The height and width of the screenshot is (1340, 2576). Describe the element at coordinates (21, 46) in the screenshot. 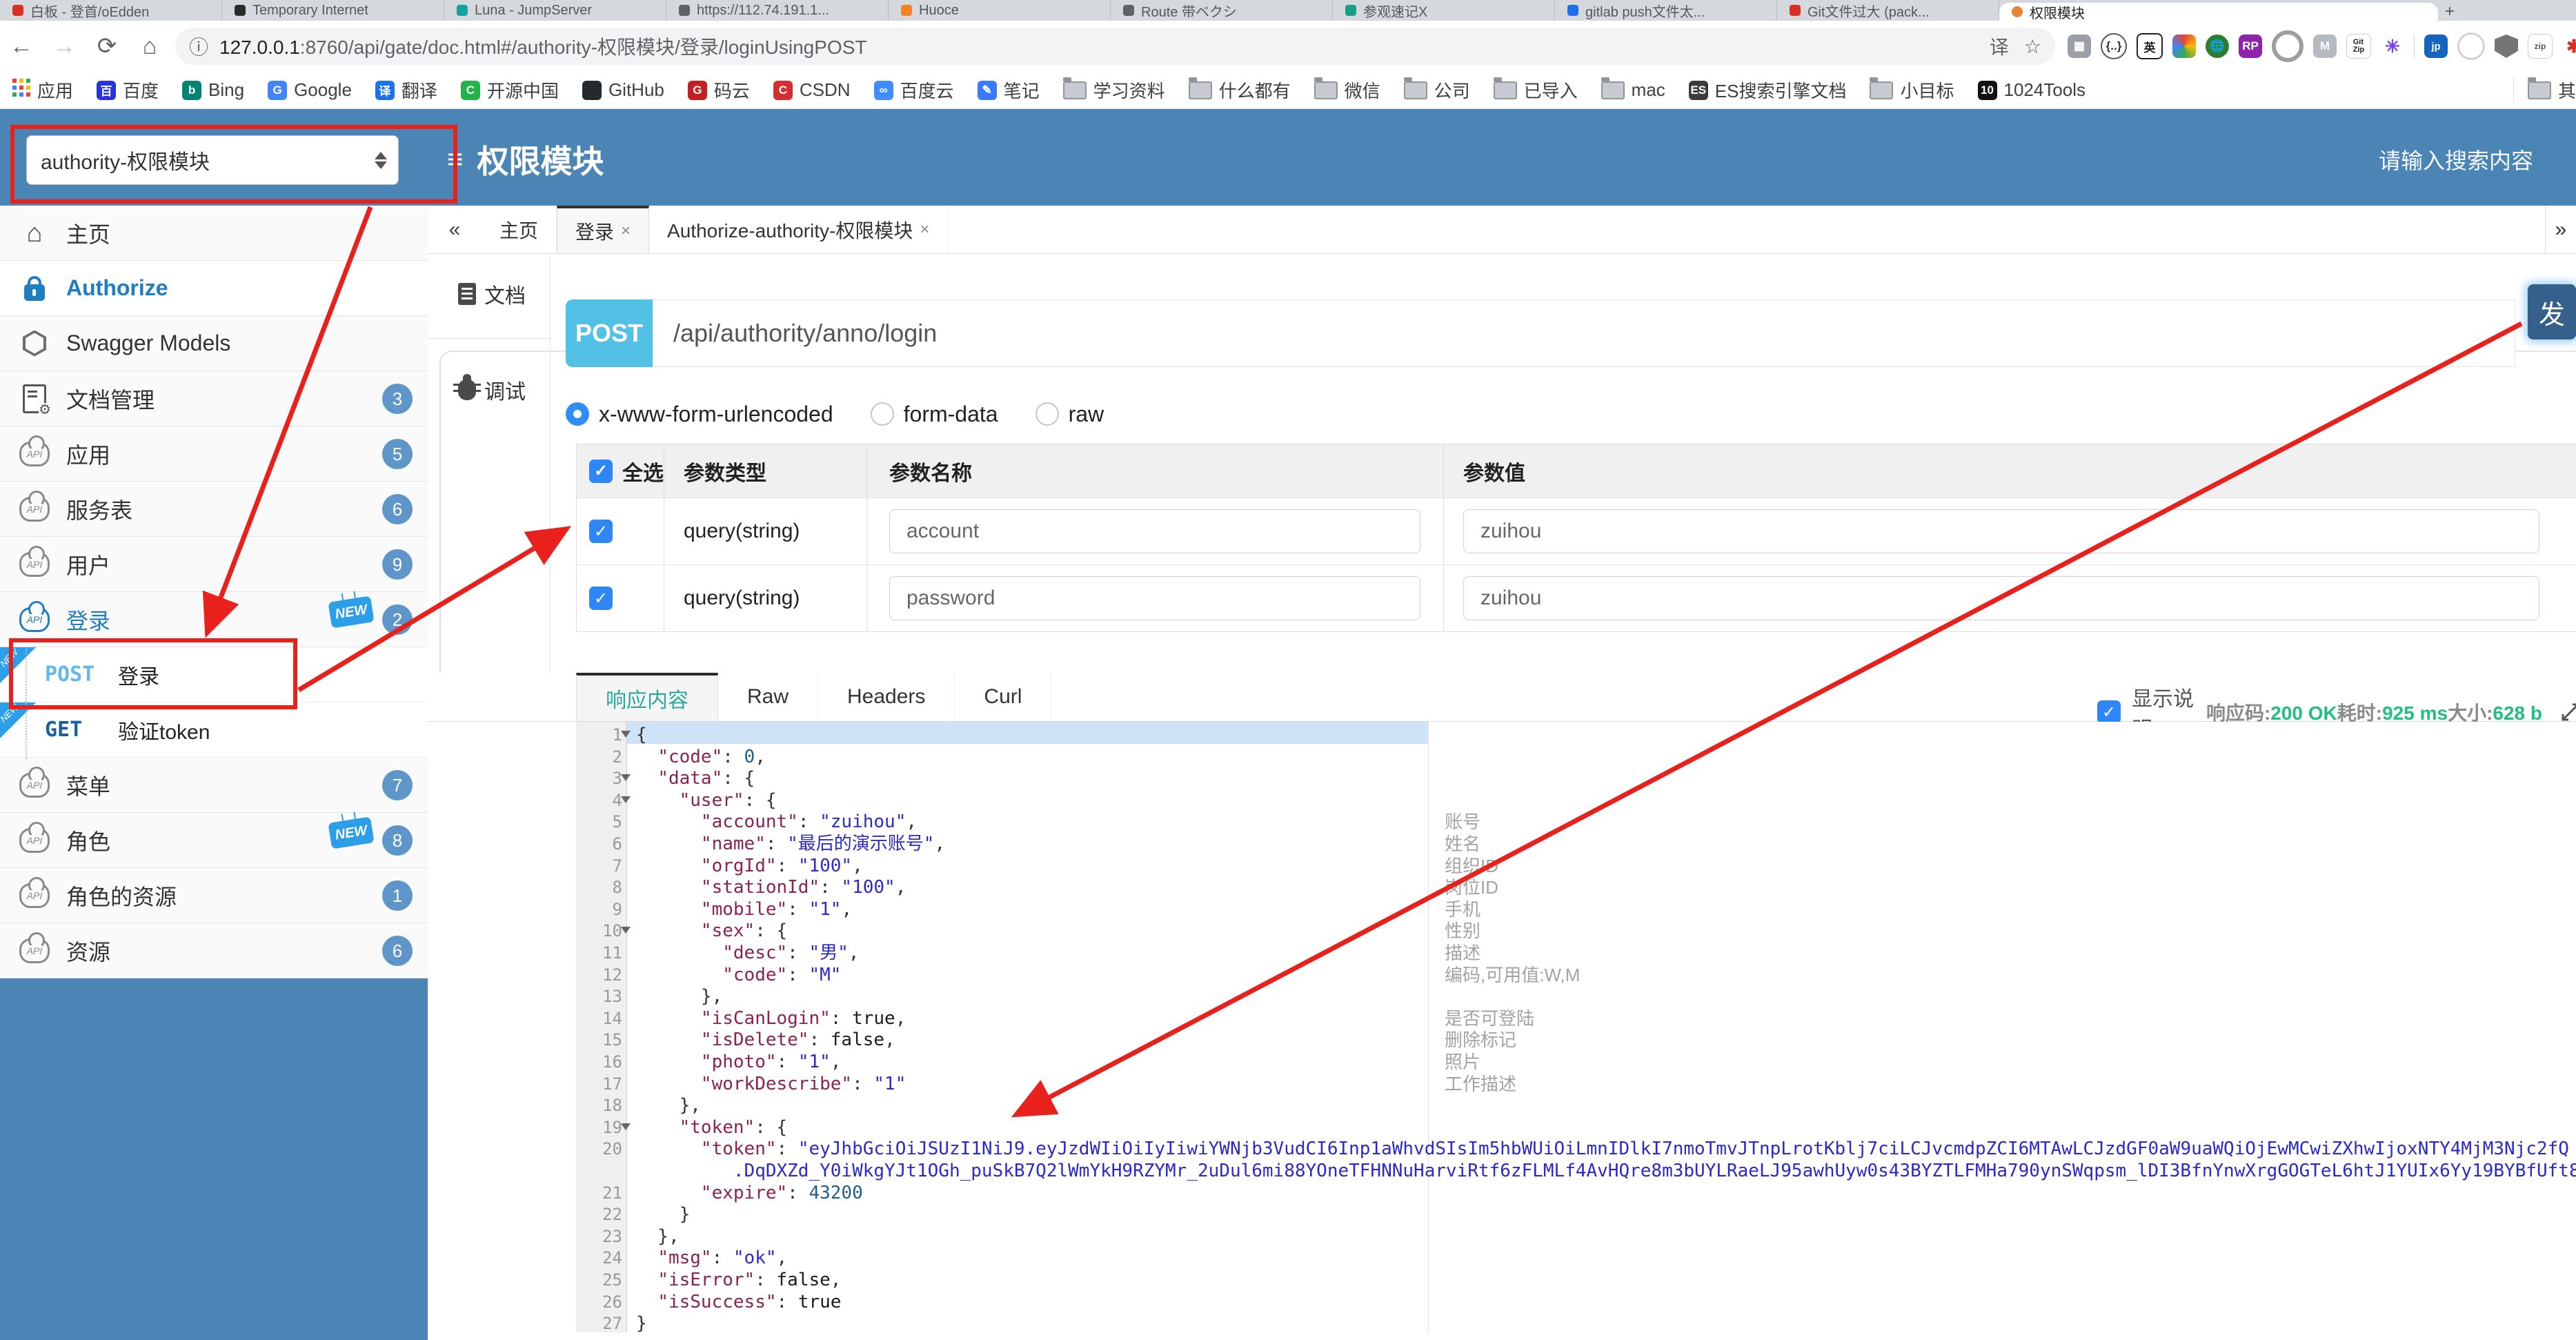

I see `back-icon: ←` at that location.